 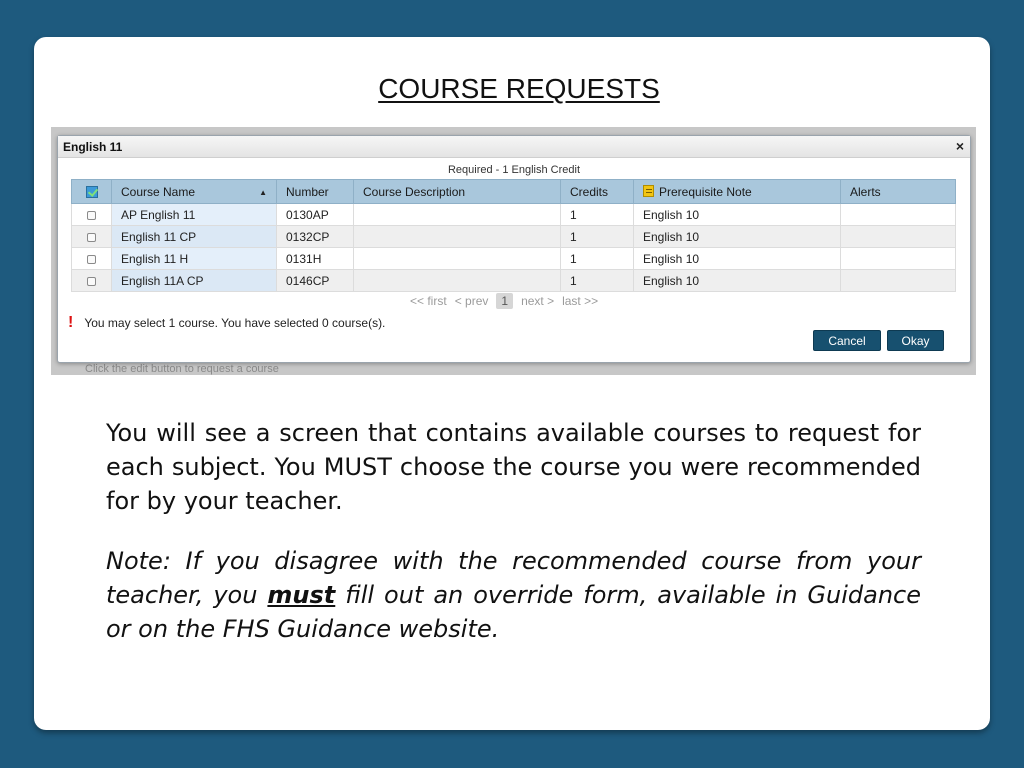 I want to click on close-icon: ×, so click(x=960, y=146).